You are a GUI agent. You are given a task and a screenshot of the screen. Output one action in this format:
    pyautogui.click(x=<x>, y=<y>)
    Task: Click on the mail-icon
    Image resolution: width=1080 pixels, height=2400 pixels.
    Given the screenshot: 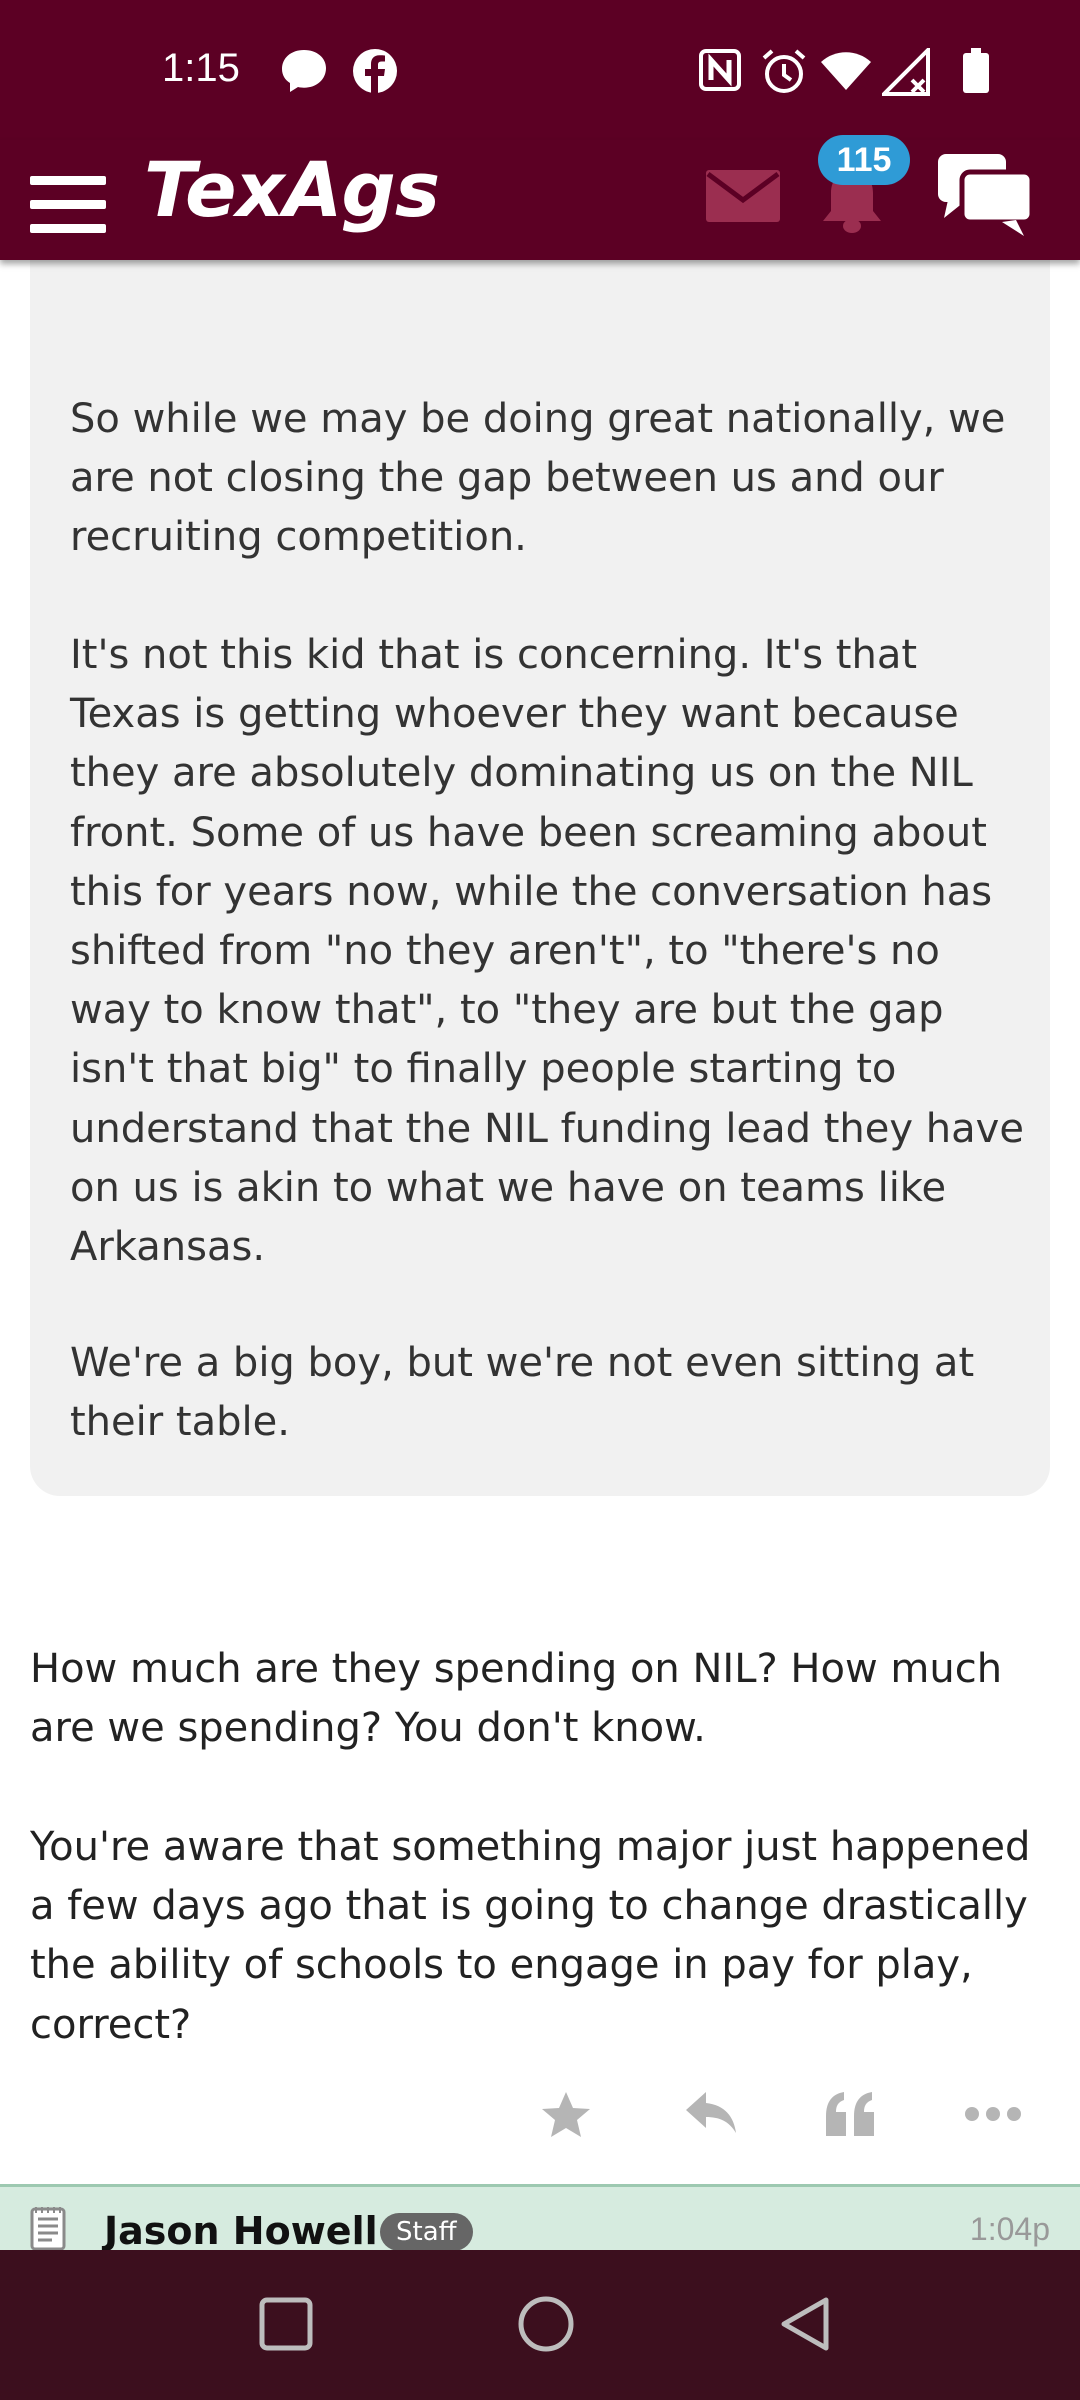 What is the action you would take?
    pyautogui.click(x=743, y=198)
    